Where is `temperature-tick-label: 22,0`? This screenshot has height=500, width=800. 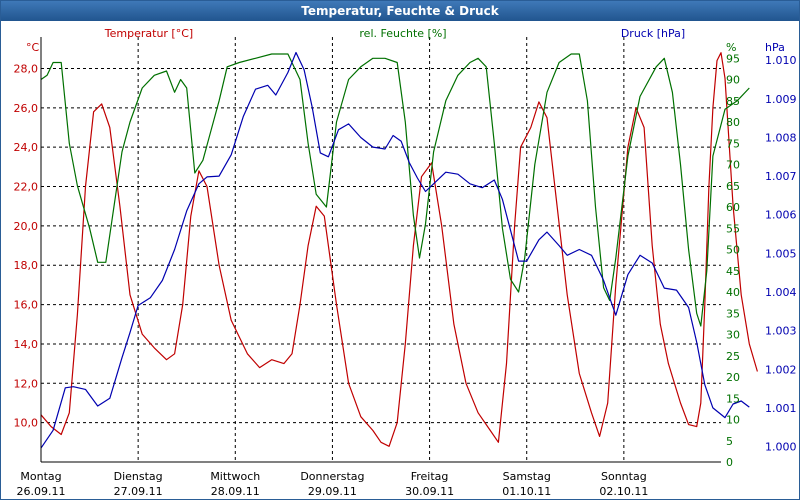
temperature-tick-label: 22,0 is located at coordinates (26, 187).